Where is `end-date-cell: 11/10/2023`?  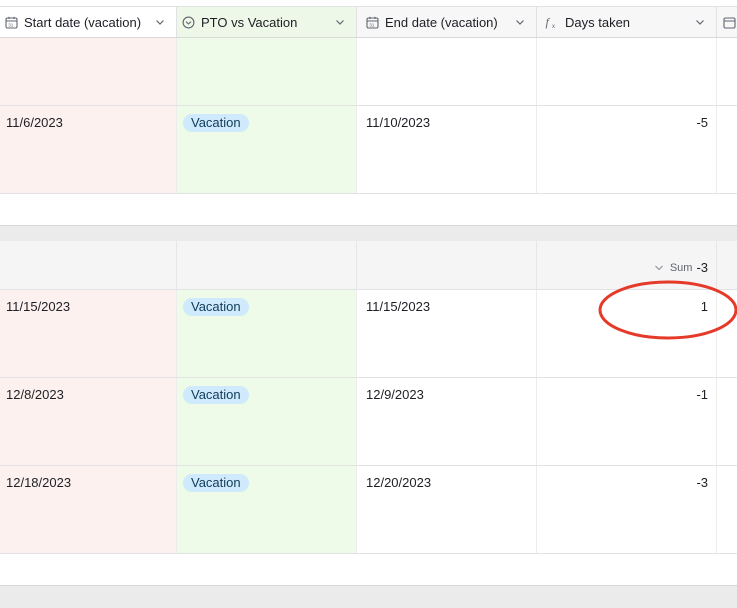 end-date-cell: 11/10/2023 is located at coordinates (447, 149).